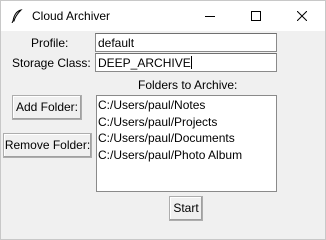 Image resolution: width=326 pixels, height=240 pixels. What do you see at coordinates (50, 43) in the screenshot?
I see `profile-label: Profile:` at bounding box center [50, 43].